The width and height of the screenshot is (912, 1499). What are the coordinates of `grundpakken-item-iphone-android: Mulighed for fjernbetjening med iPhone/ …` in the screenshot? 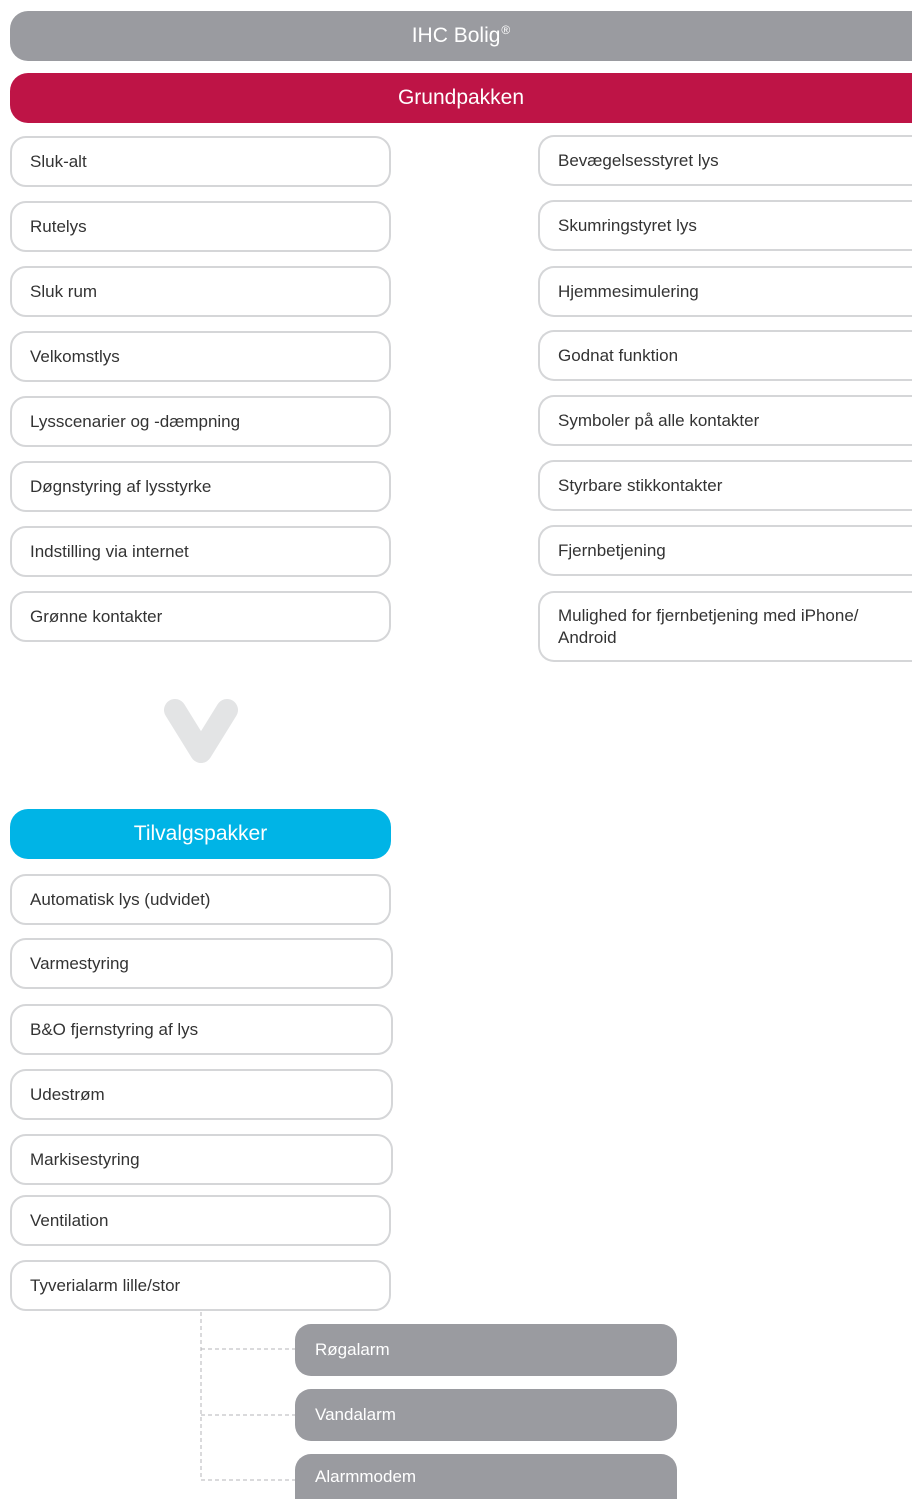 It's located at (725, 626).